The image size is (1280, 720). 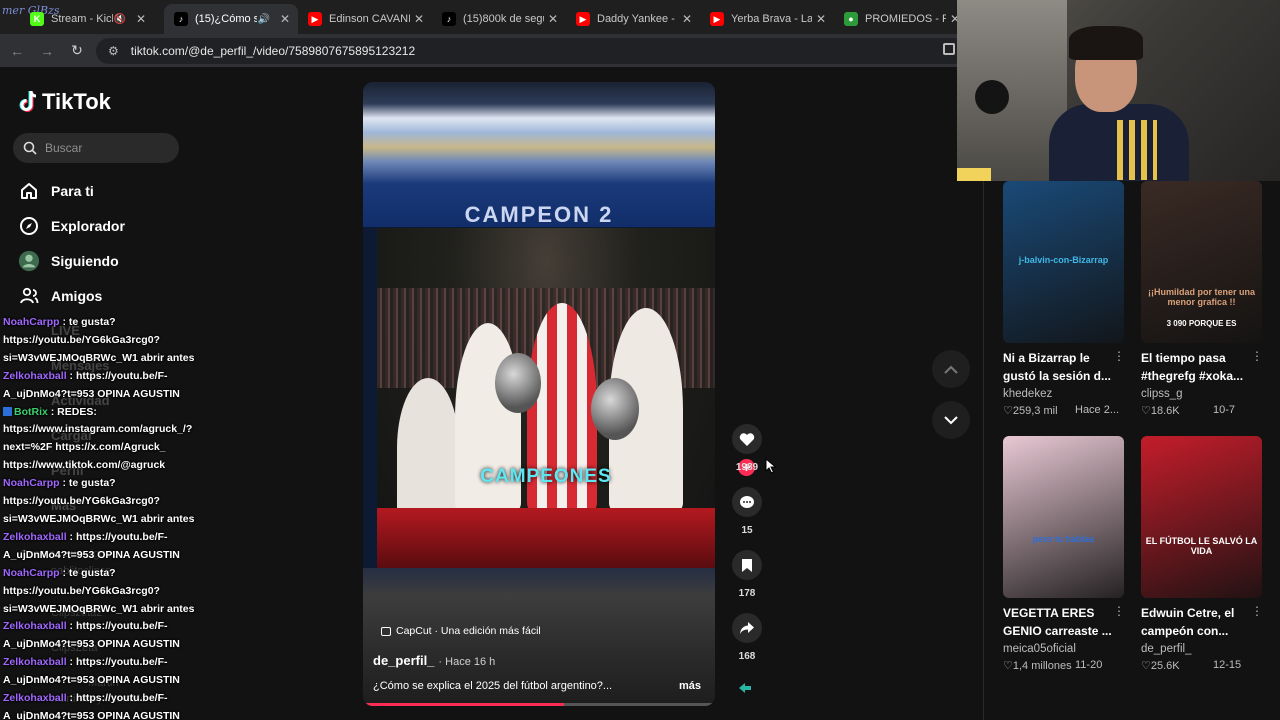 What do you see at coordinates (434, 660) in the screenshot?
I see `video-author: de_perfil_ · Hace 16 h` at bounding box center [434, 660].